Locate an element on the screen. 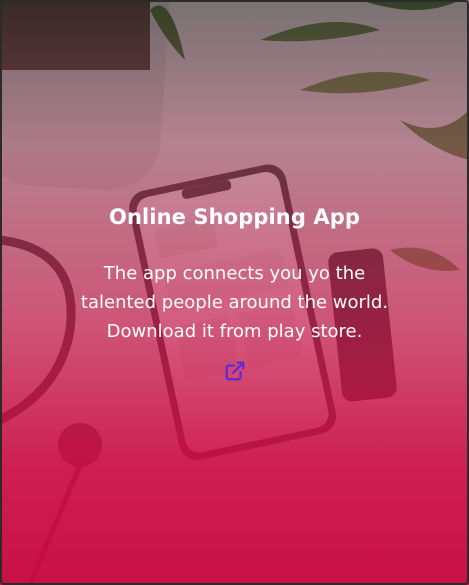 The image size is (469, 585). external-link-icon is located at coordinates (235, 371).